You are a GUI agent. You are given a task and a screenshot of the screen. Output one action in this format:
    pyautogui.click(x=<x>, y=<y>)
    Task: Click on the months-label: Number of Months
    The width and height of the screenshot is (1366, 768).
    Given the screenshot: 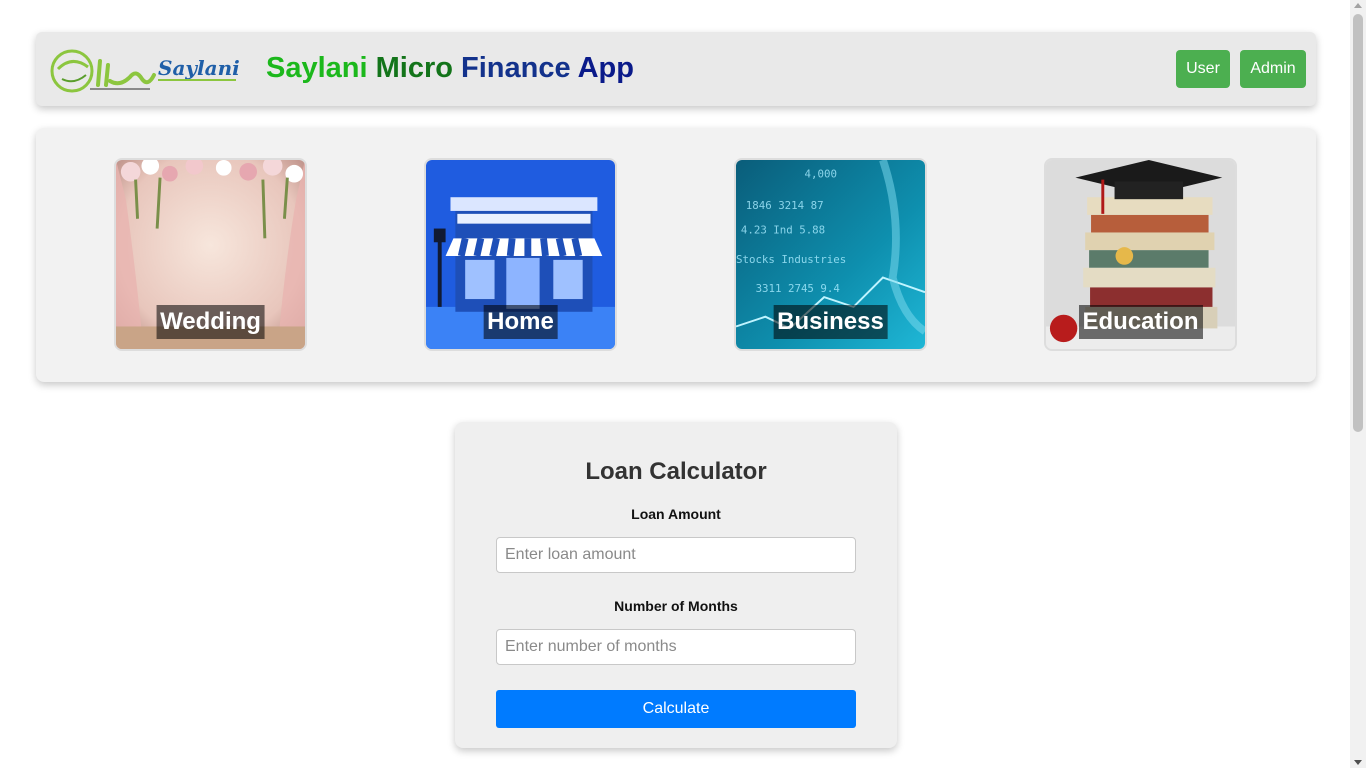 What is the action you would take?
    pyautogui.click(x=676, y=606)
    